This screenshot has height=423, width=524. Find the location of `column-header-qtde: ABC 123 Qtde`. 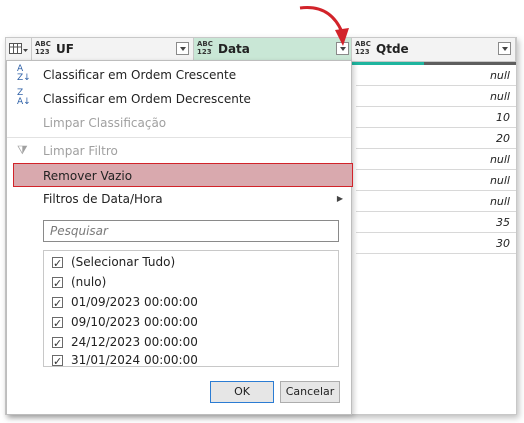

column-header-qtde: ABC 123 Qtde is located at coordinates (434, 50).